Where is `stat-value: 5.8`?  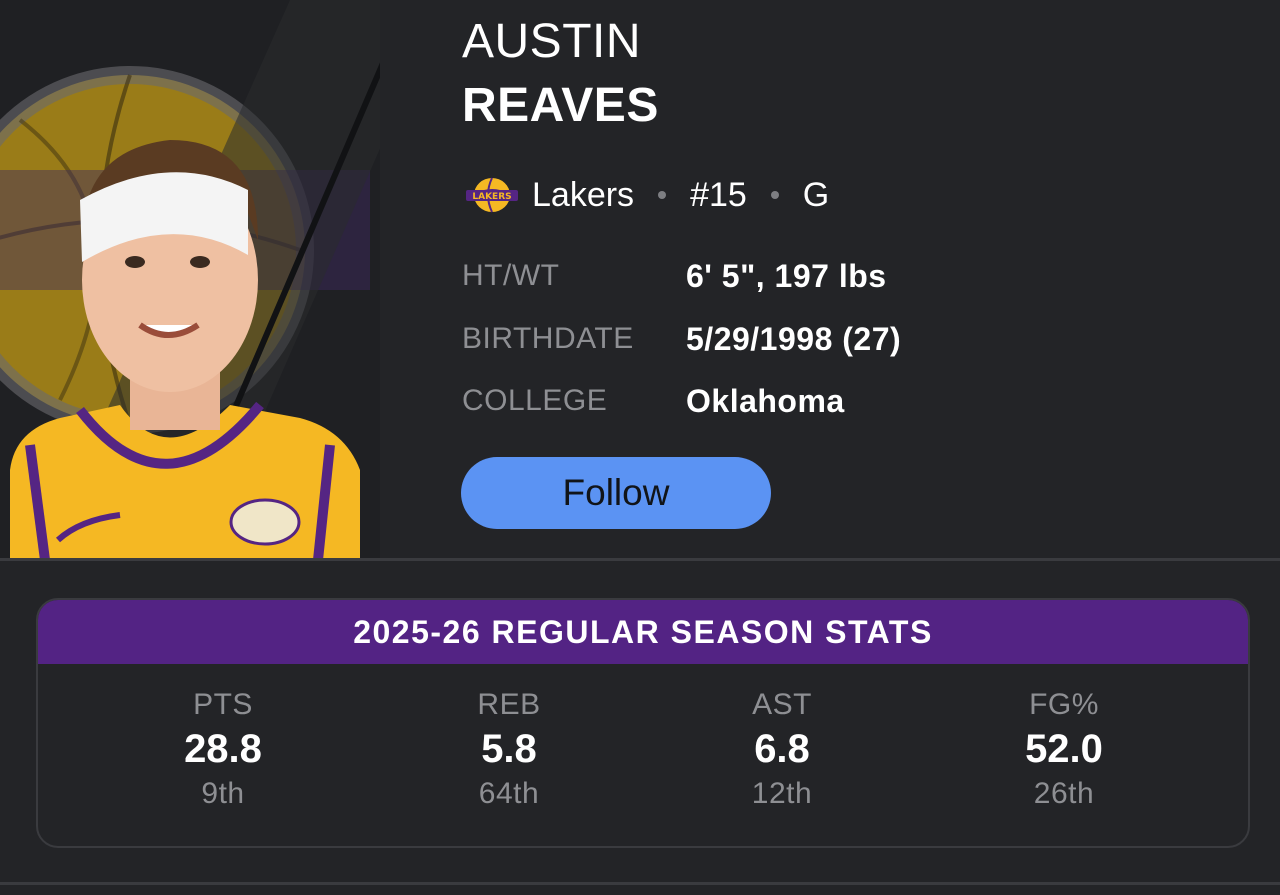 stat-value: 5.8 is located at coordinates (509, 749).